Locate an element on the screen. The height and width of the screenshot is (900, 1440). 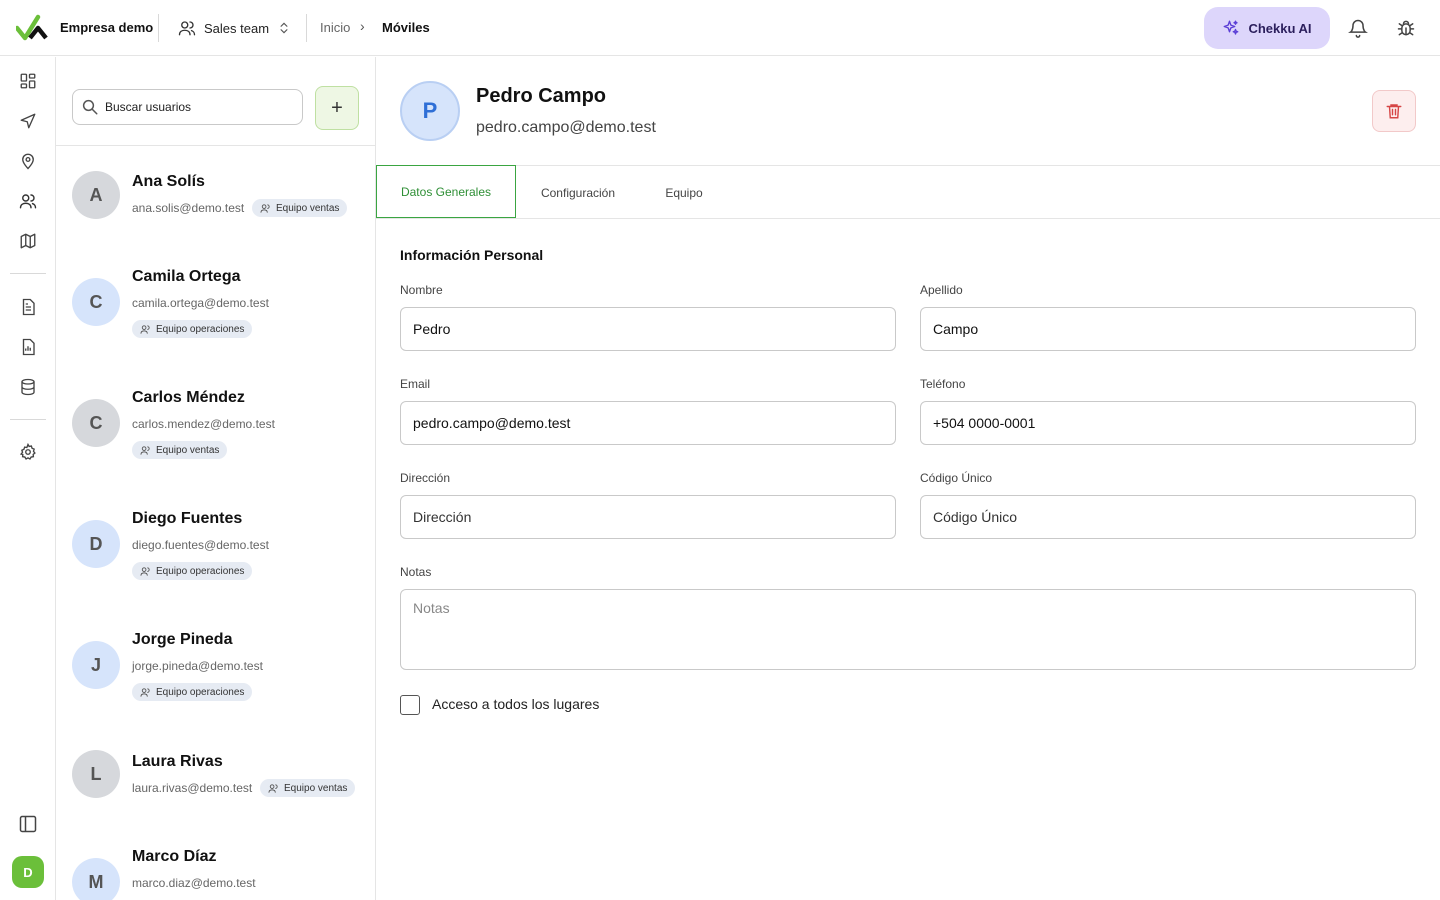
send-icon is located at coordinates (28, 121).